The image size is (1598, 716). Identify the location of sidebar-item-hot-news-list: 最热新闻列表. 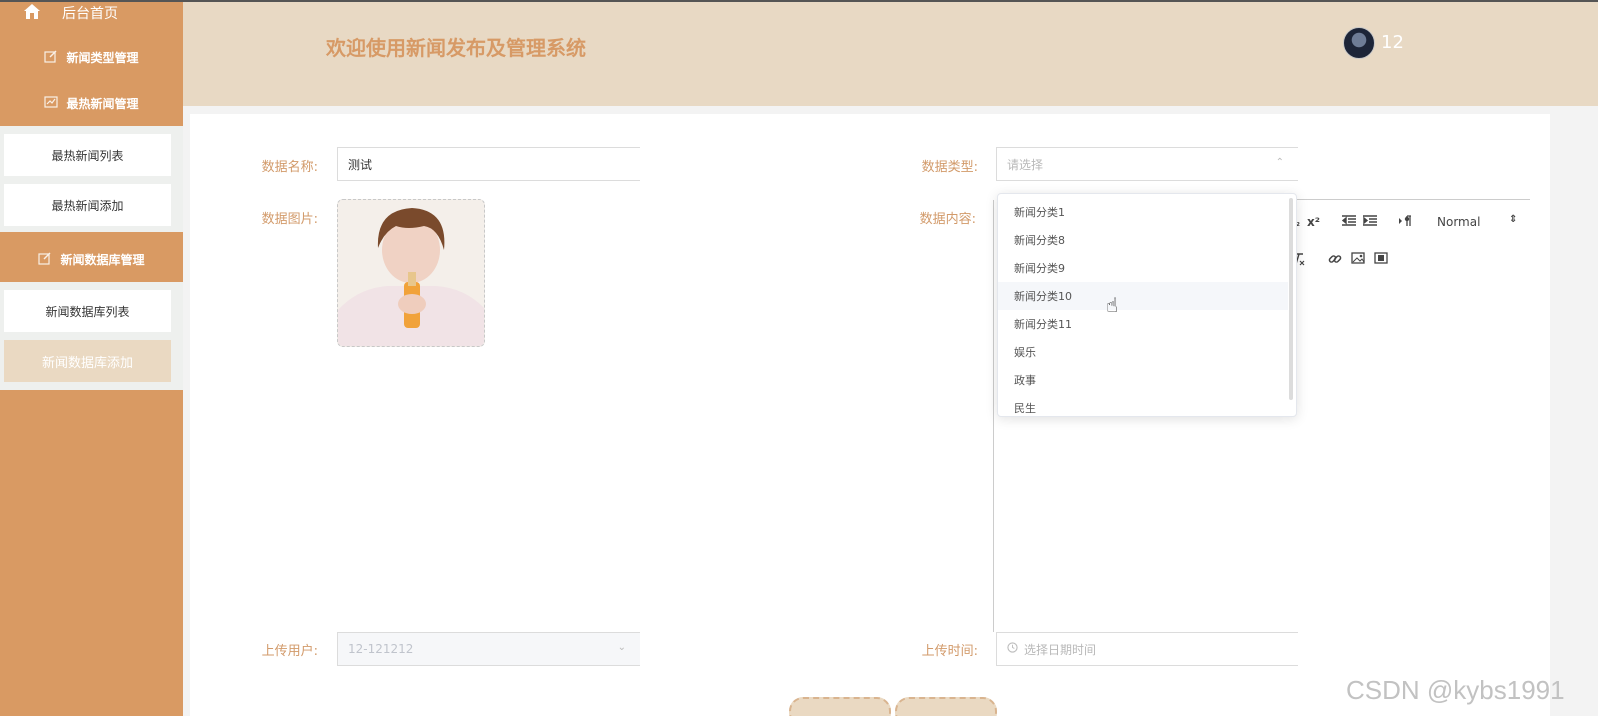
(87, 155).